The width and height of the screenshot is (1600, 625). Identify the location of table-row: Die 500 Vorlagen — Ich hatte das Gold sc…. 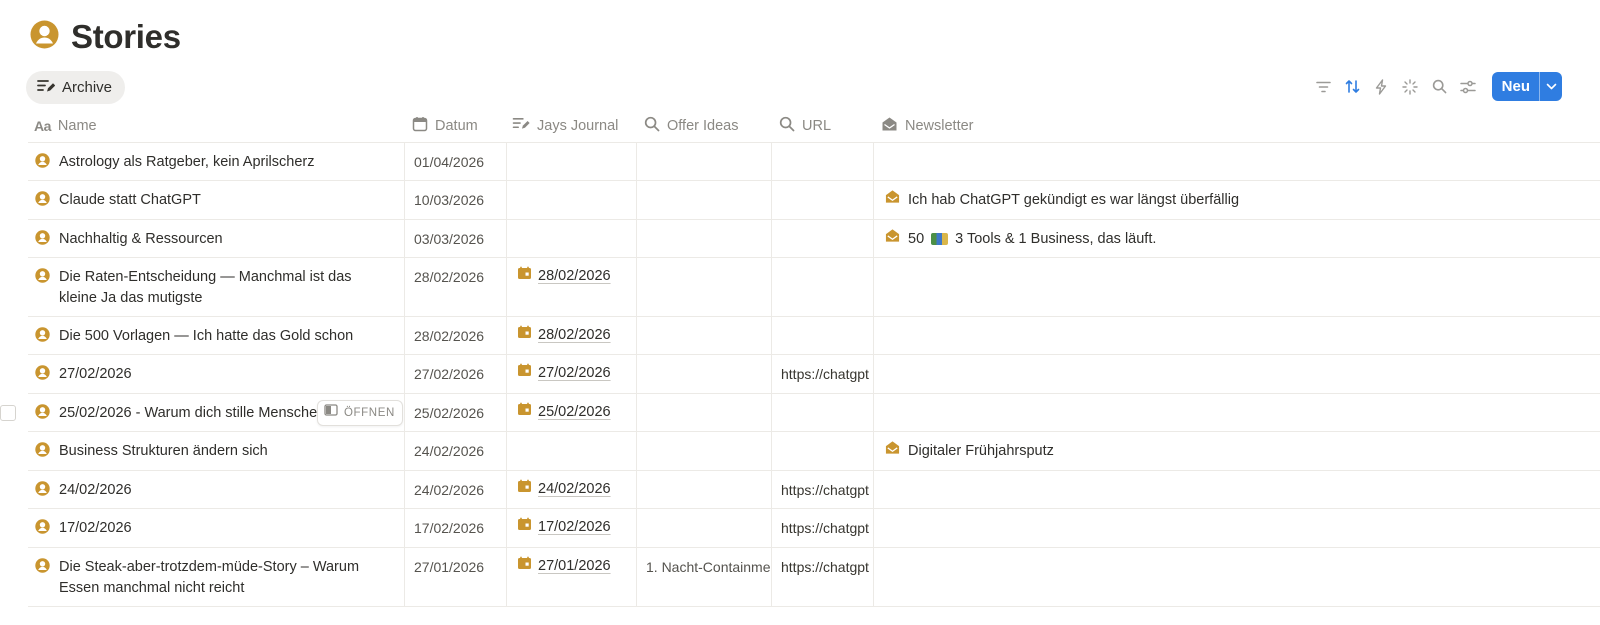
(814, 336).